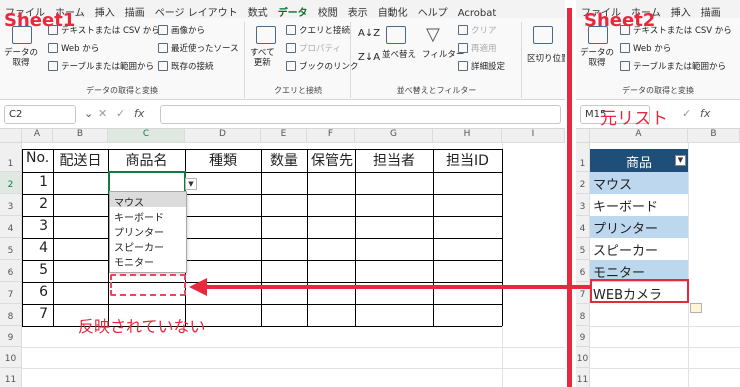 The image size is (740, 387). Describe the element at coordinates (37, 182) in the screenshot. I see `cell-no: 1` at that location.